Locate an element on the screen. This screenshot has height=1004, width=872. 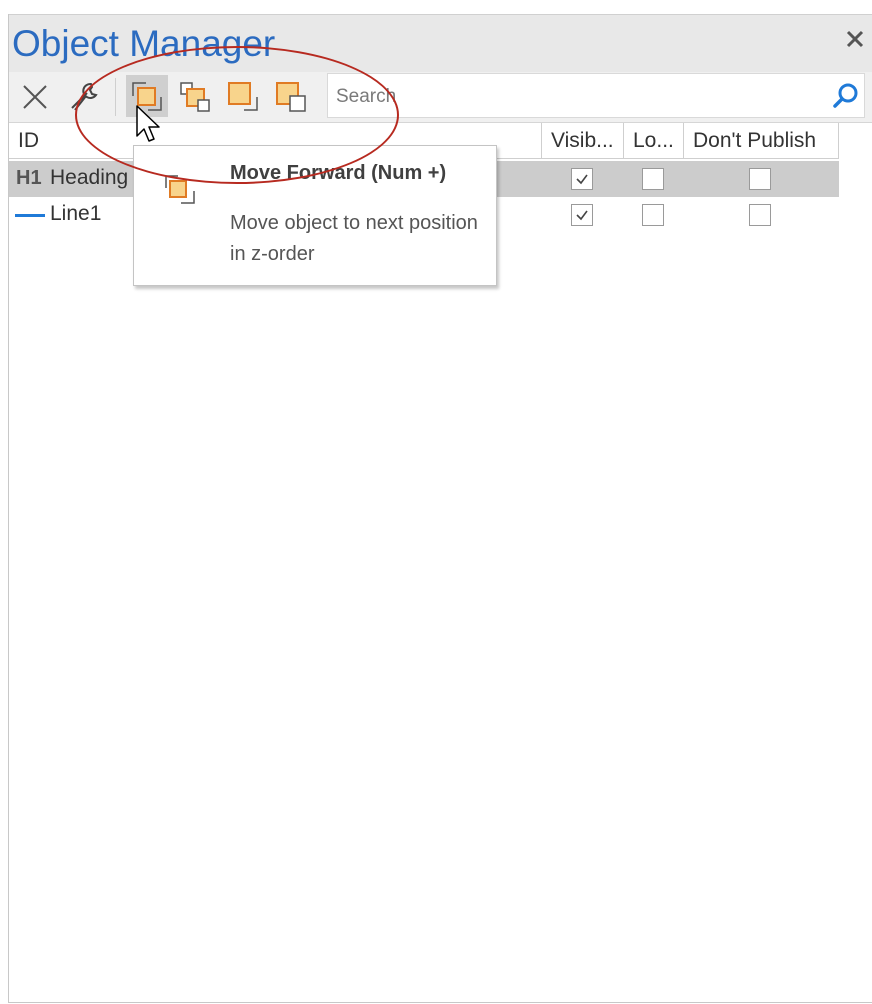
mouse-pointer-icon is located at coordinates (148, 123).